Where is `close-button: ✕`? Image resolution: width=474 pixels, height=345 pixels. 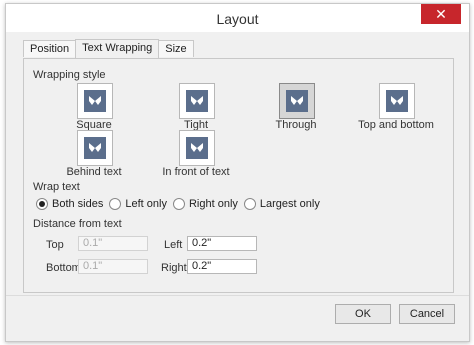
close-button: ✕ is located at coordinates (441, 14).